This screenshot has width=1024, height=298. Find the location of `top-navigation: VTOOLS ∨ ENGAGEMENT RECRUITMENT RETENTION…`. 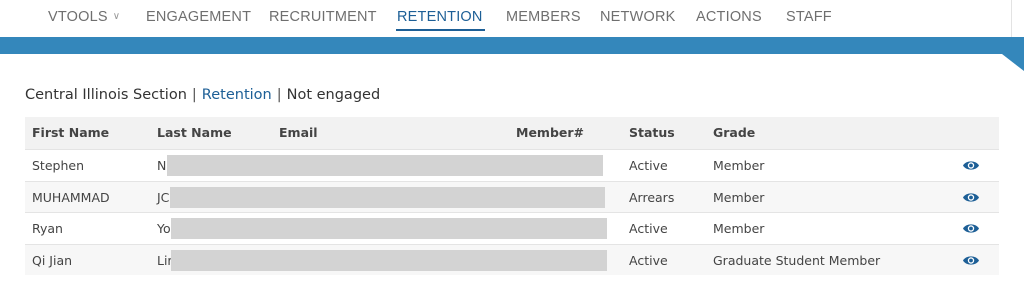

top-navigation: VTOOLS ∨ ENGAGEMENT RECRUITMENT RETENTION… is located at coordinates (512, 18).